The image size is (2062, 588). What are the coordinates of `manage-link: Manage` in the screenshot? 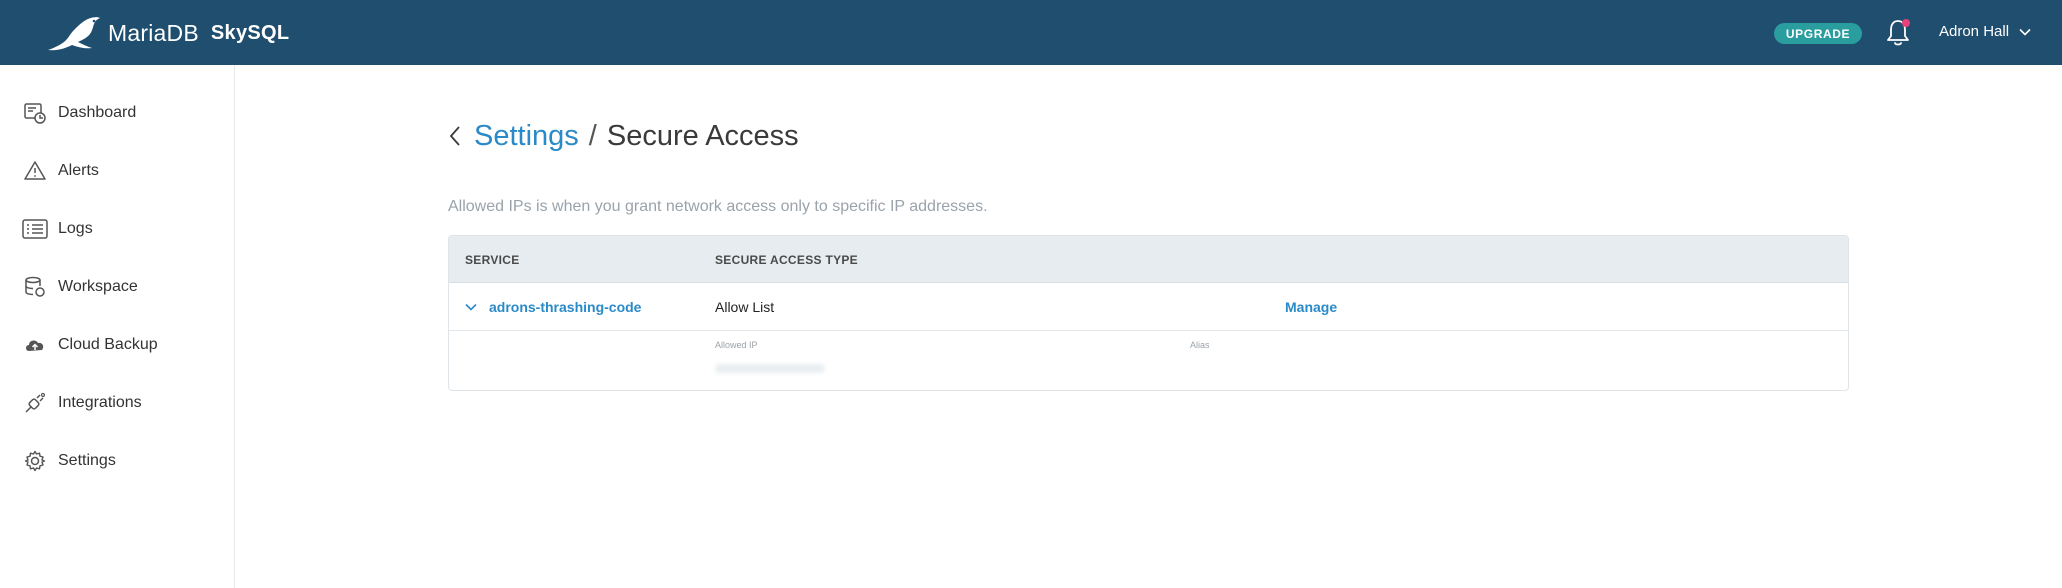 It's located at (1311, 307).